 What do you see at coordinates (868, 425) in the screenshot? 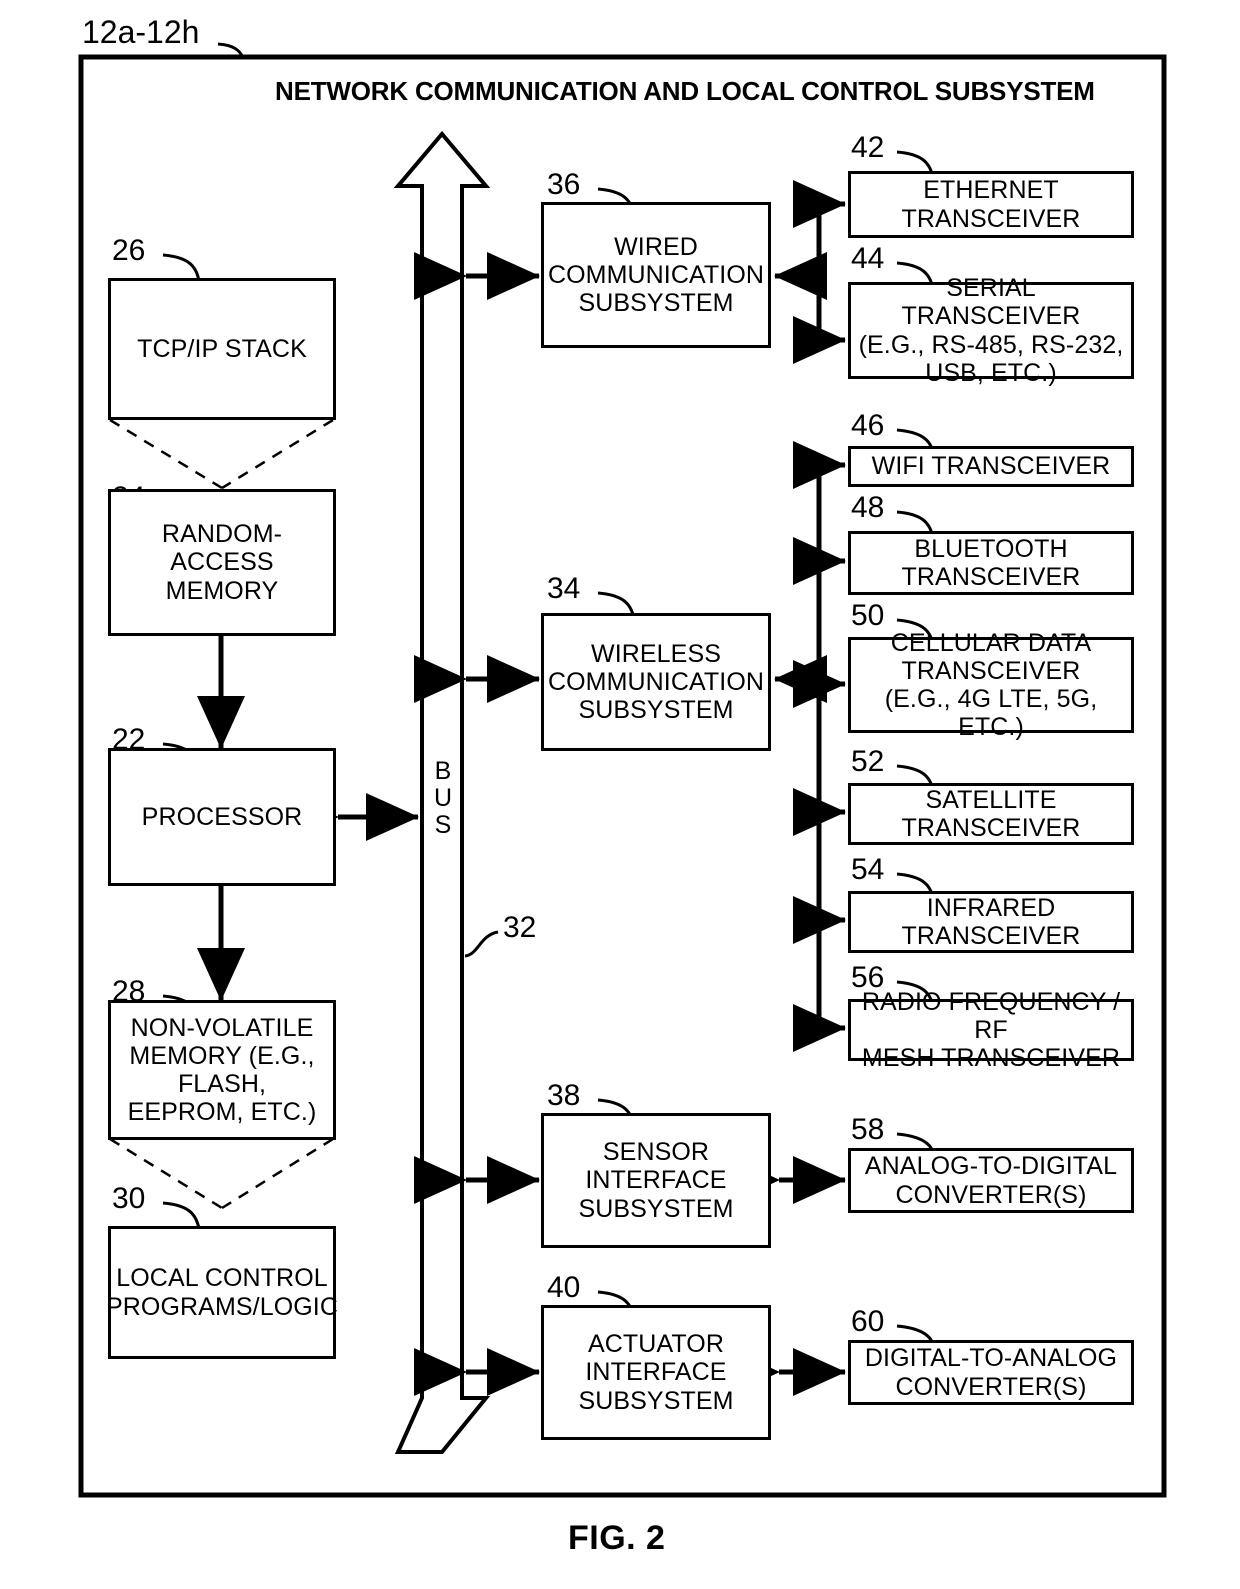
I see `ref-46: 46` at bounding box center [868, 425].